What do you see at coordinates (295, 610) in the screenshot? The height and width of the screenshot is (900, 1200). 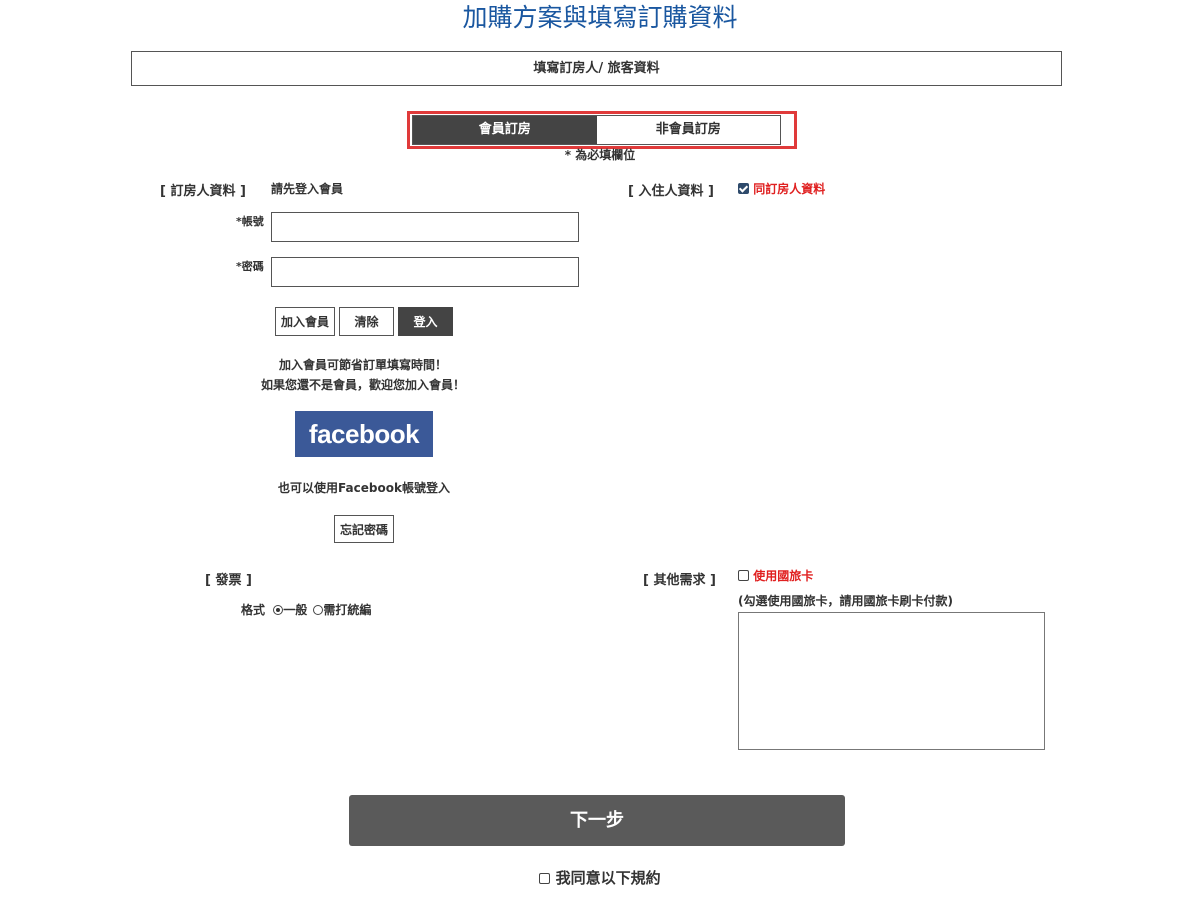 I see `invoice-option-general: 一般` at bounding box center [295, 610].